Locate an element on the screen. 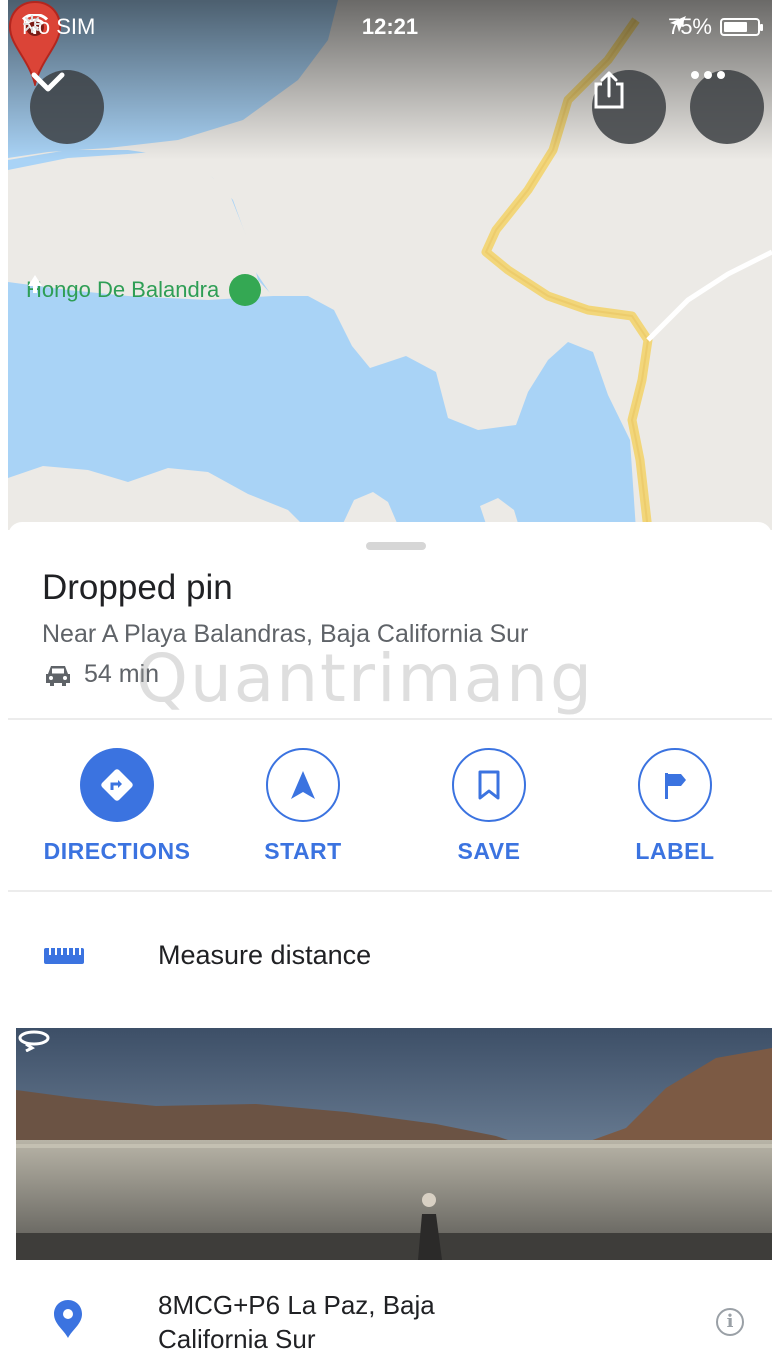  location-pin-icon is located at coordinates (68, 1319).